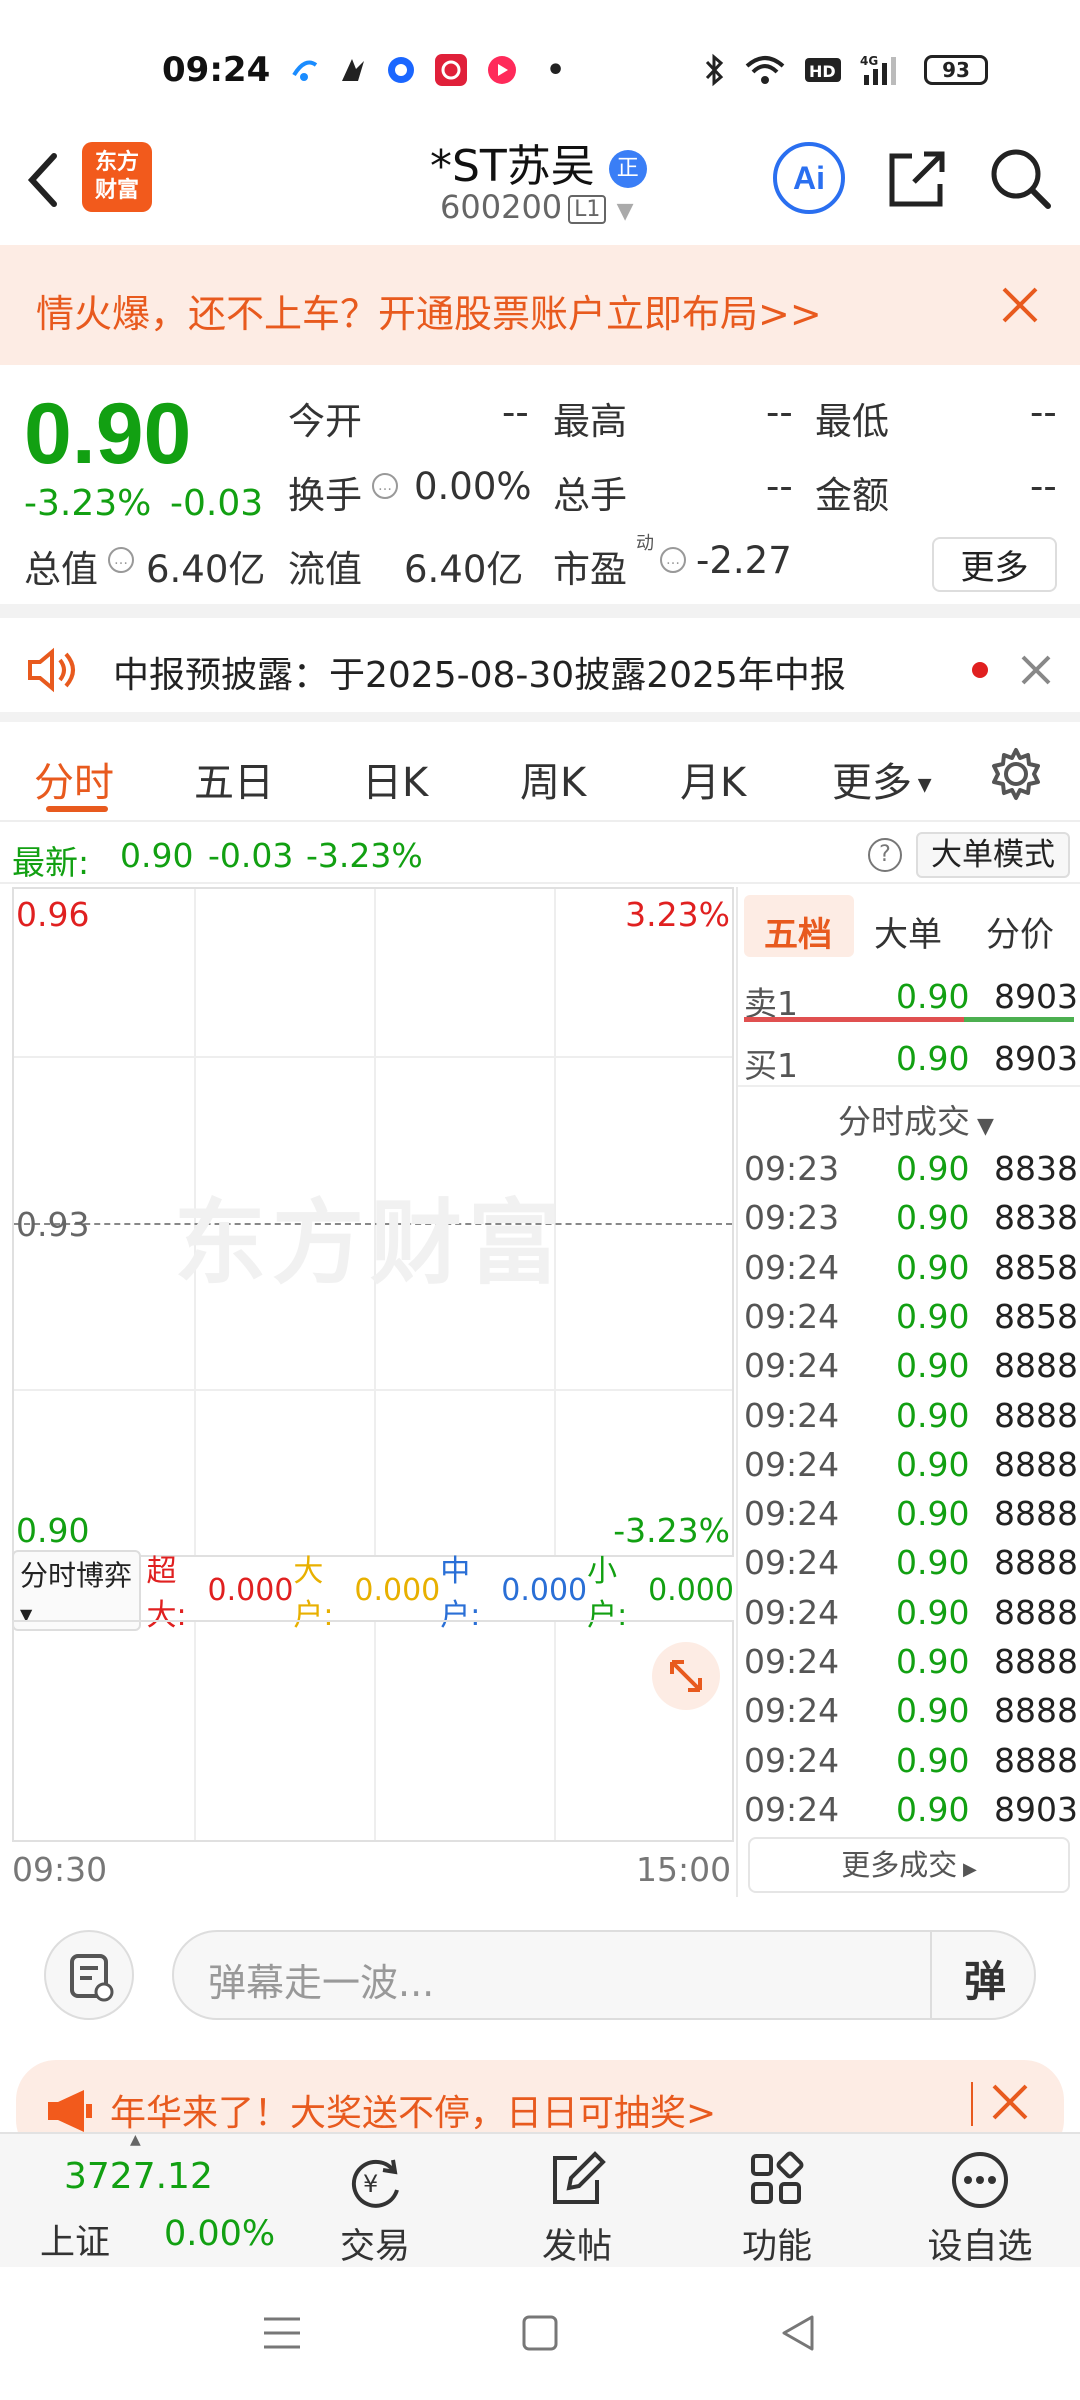  I want to click on change-value: -0.03, so click(217, 503).